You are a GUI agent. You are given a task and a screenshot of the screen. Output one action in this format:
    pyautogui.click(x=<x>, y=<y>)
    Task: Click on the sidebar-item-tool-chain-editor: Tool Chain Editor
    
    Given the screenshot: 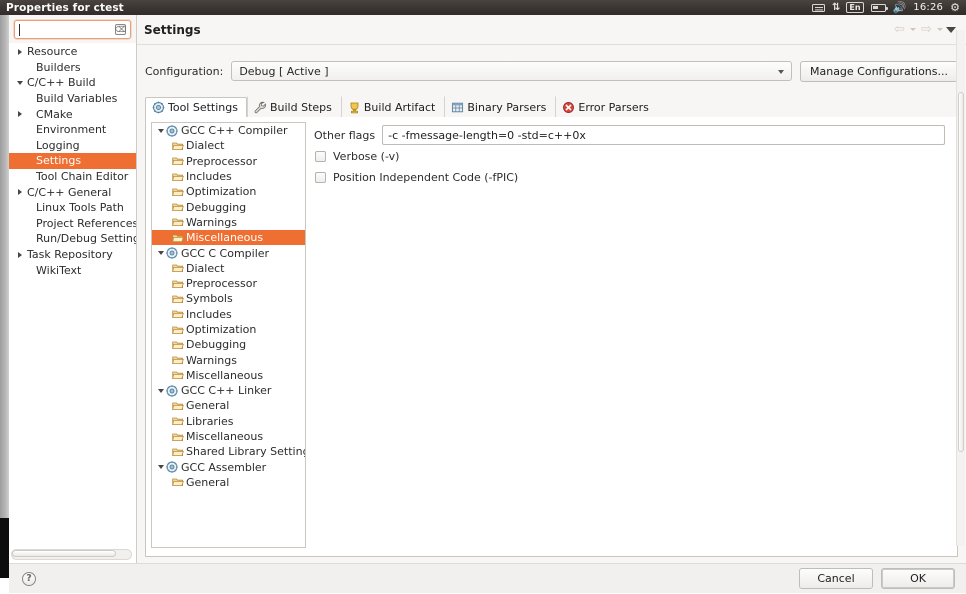 What is the action you would take?
    pyautogui.click(x=72, y=177)
    